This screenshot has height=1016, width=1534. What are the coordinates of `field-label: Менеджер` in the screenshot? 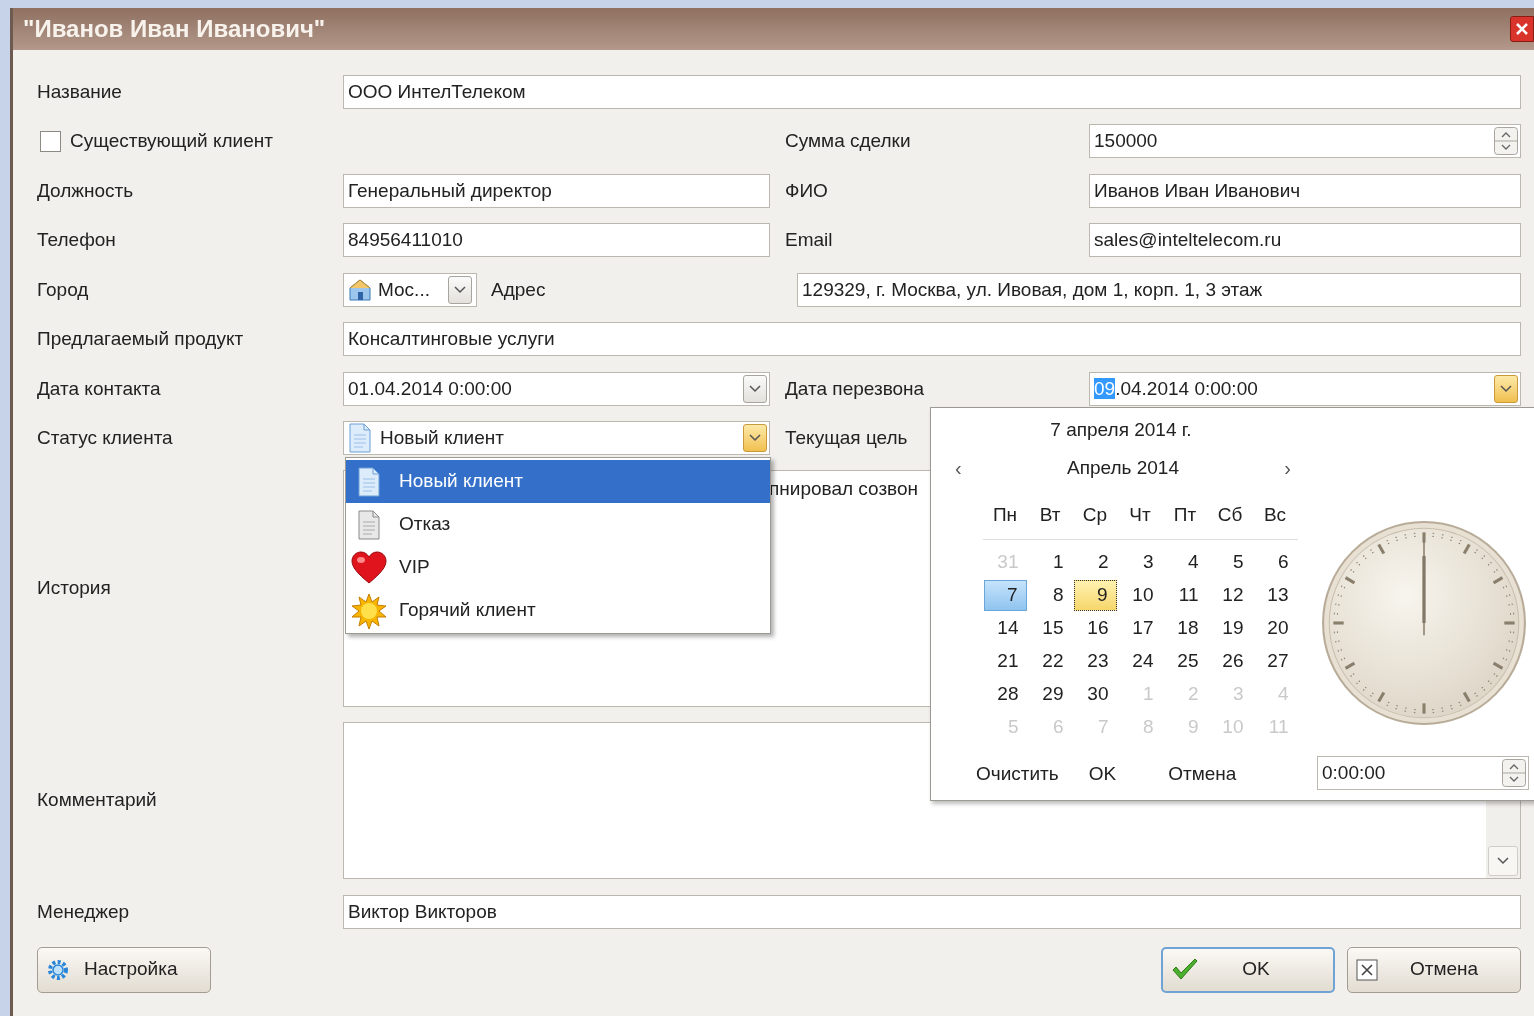 It's located at (83, 911).